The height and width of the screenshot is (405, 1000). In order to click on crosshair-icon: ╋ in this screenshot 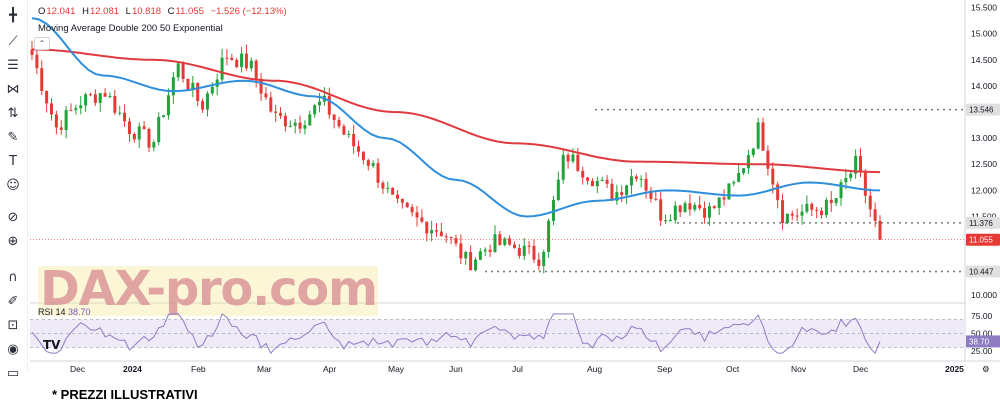, I will do `click(13, 16)`.